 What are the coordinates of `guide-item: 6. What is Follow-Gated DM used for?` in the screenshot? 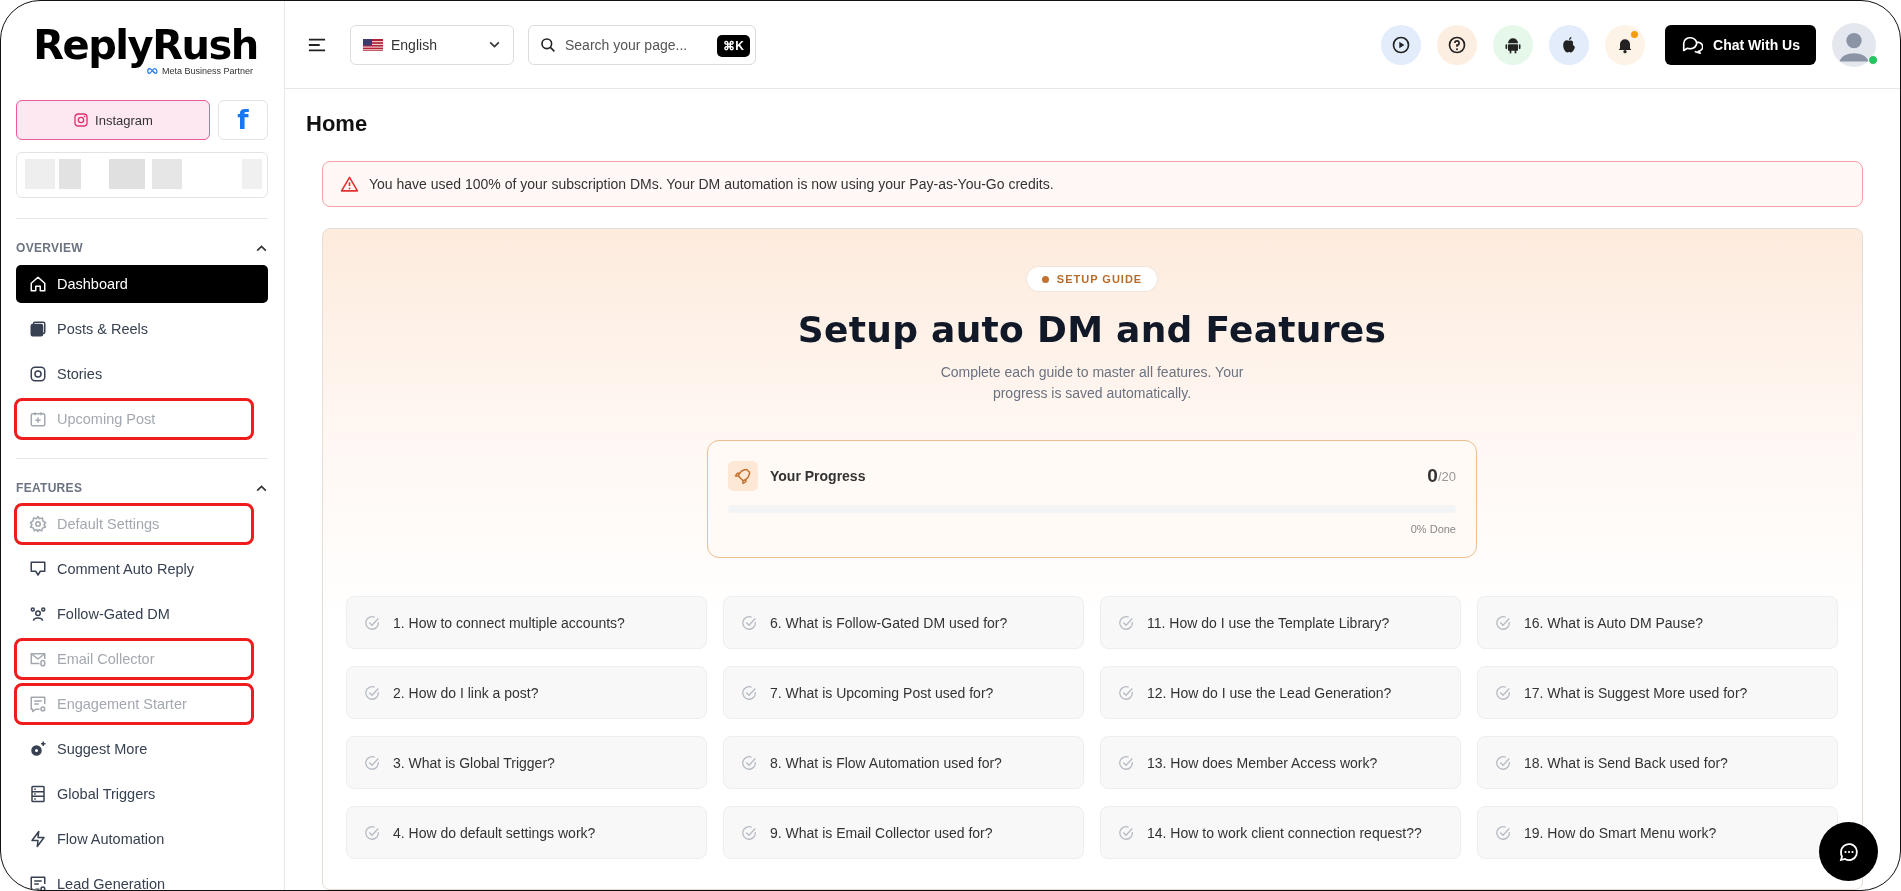 It's located at (903, 622).